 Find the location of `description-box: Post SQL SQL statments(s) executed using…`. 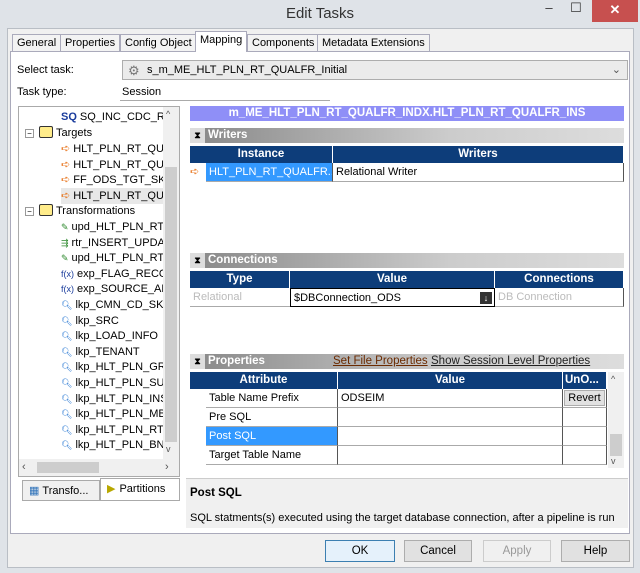

description-box: Post SQL SQL statments(s) executed using… is located at coordinates (407, 503).